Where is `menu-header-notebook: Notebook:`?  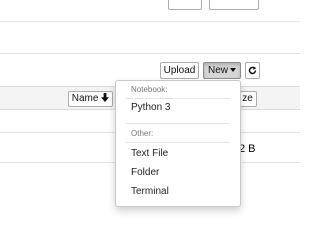
menu-header-notebook: Notebook: is located at coordinates (149, 89).